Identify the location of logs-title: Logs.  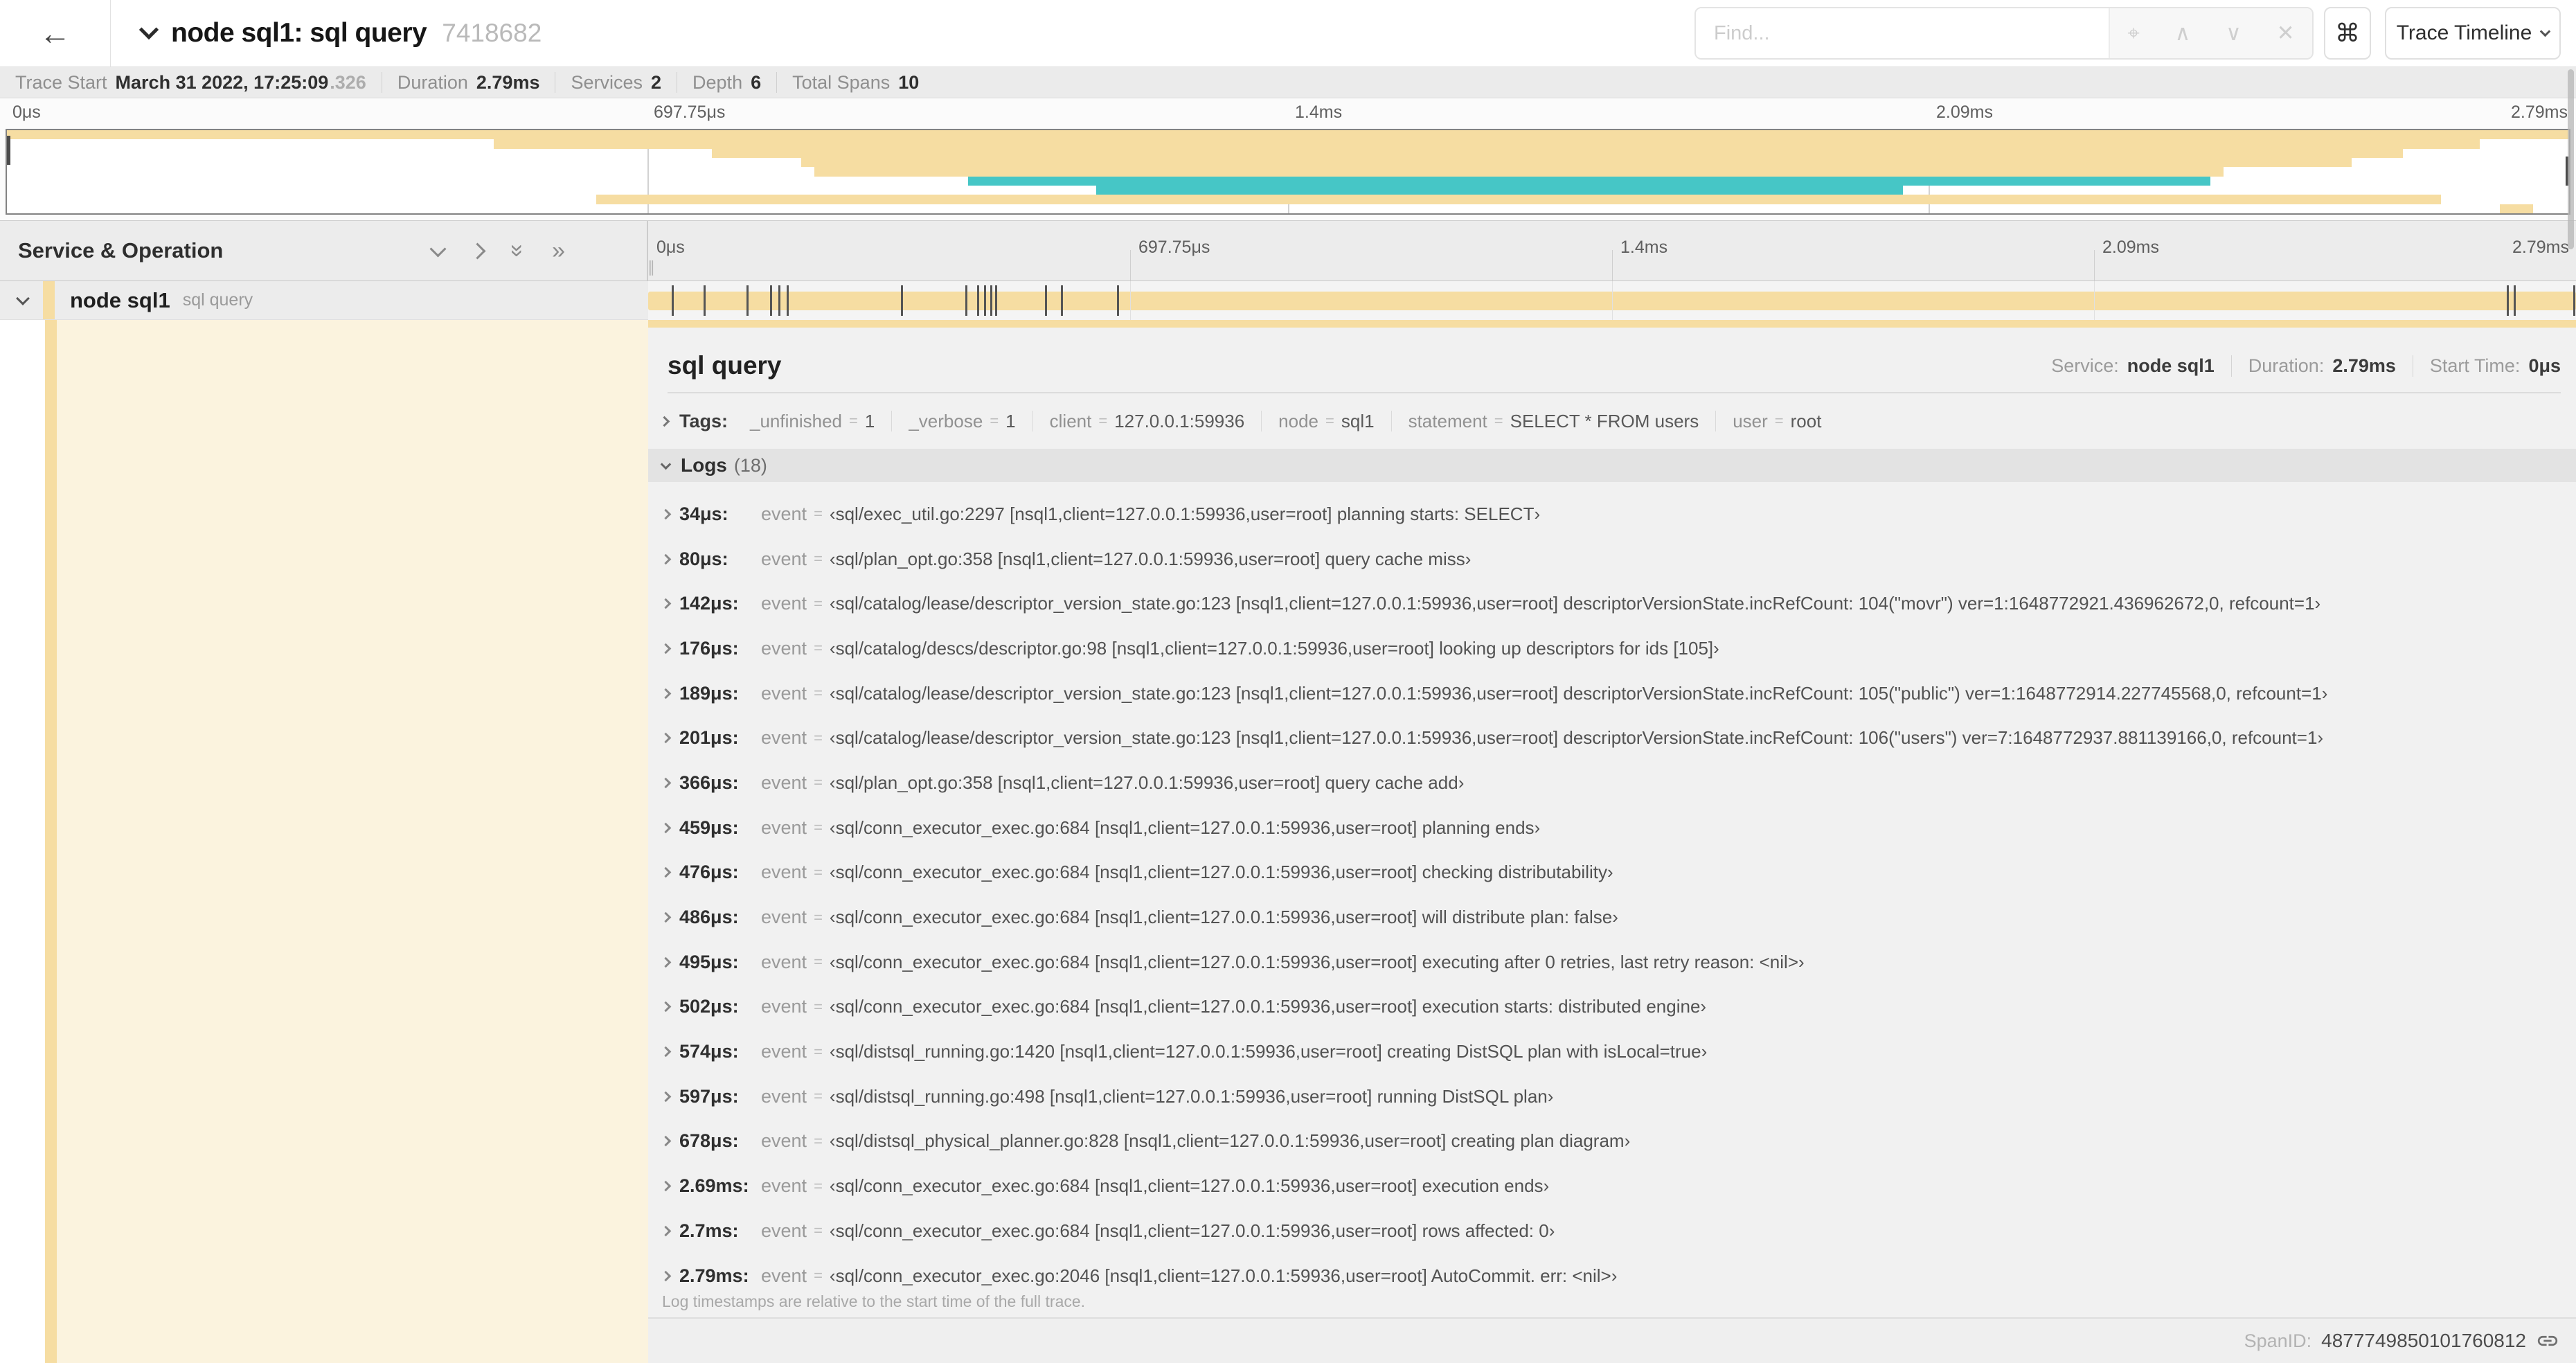
(704, 465).